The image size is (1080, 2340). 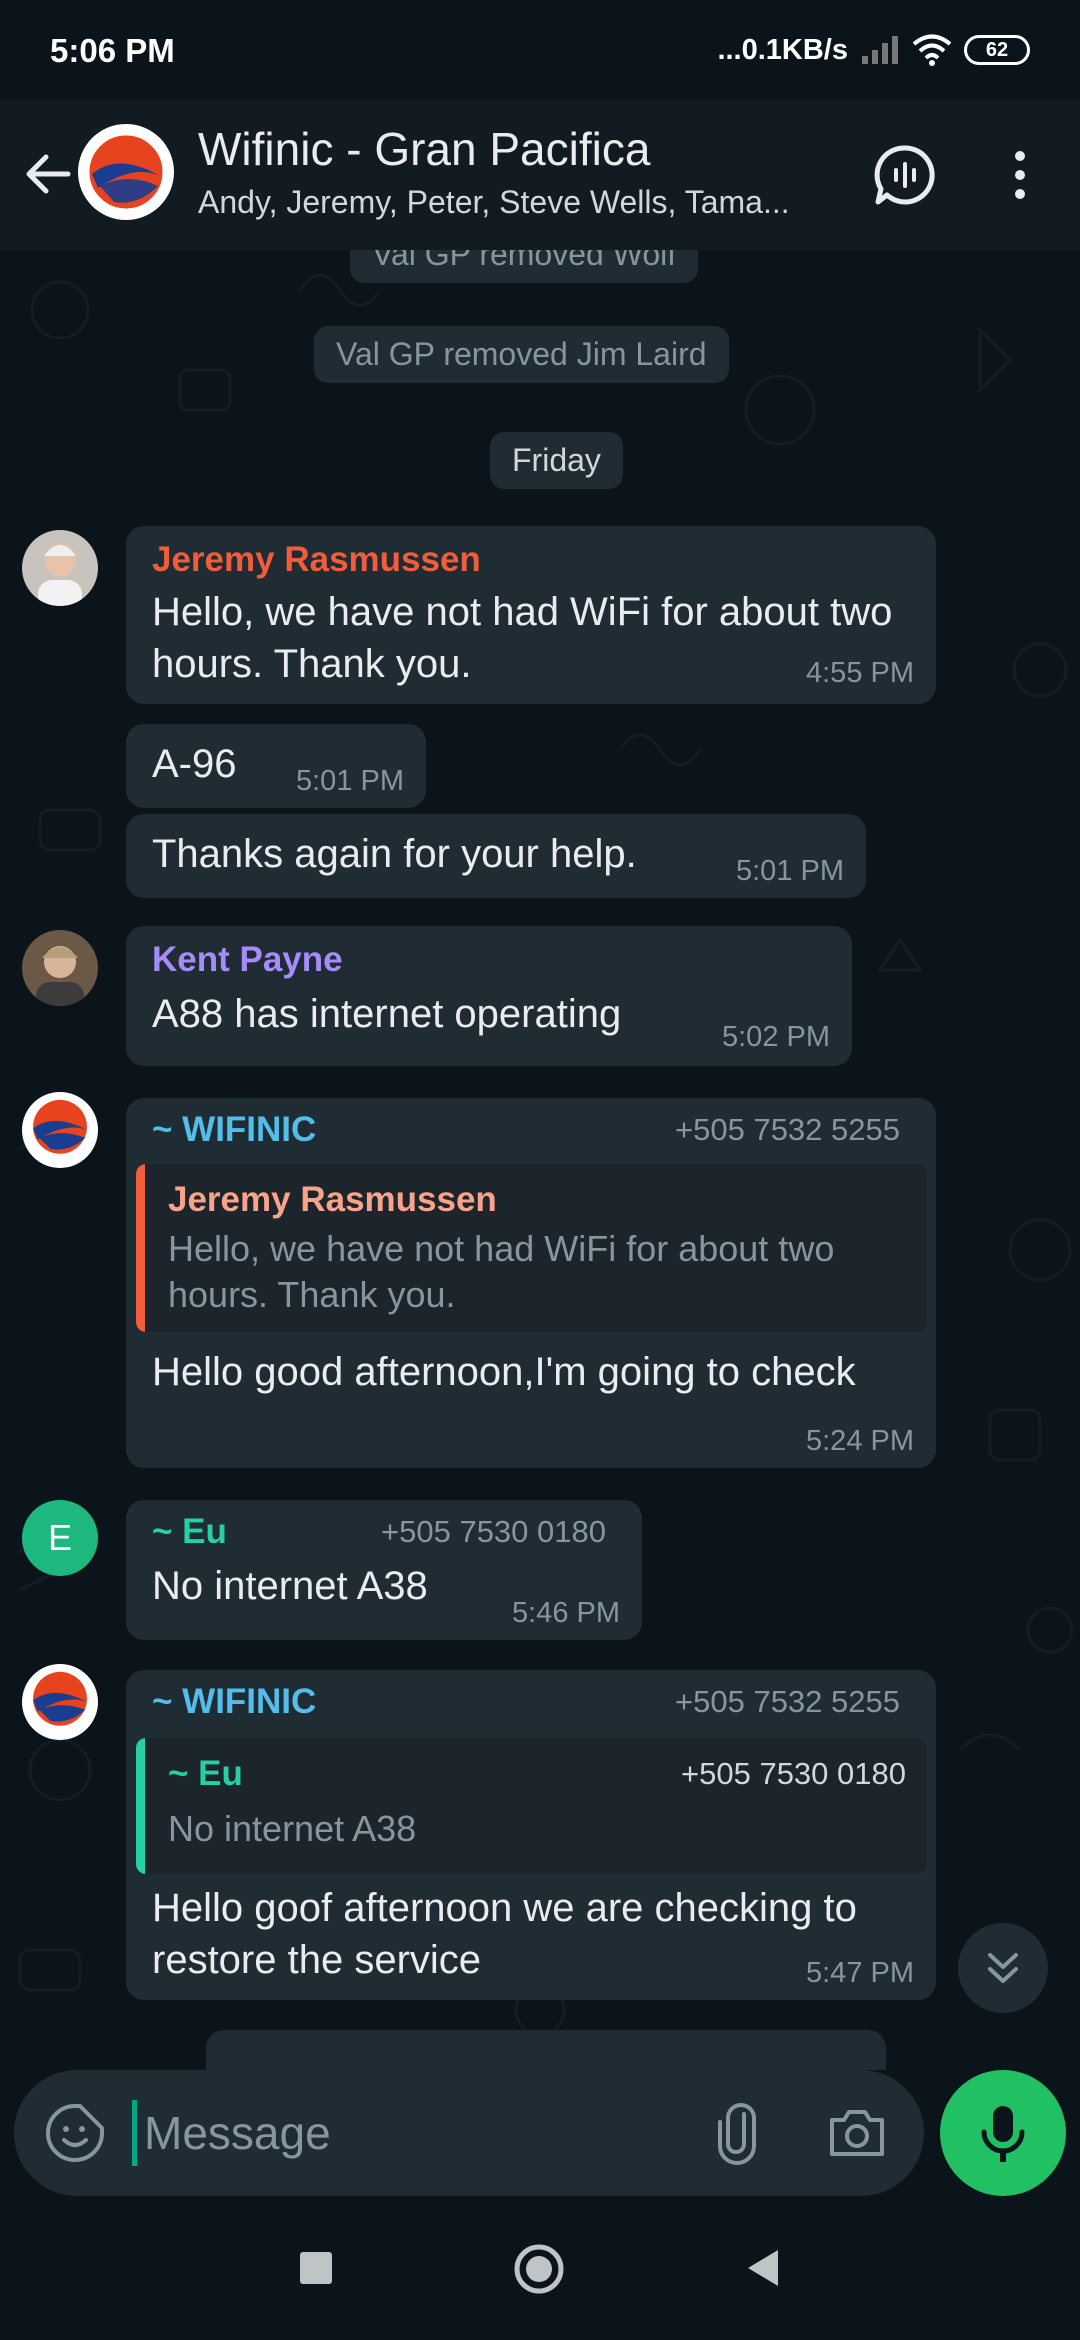 What do you see at coordinates (316, 2268) in the screenshot?
I see `recents-icon` at bounding box center [316, 2268].